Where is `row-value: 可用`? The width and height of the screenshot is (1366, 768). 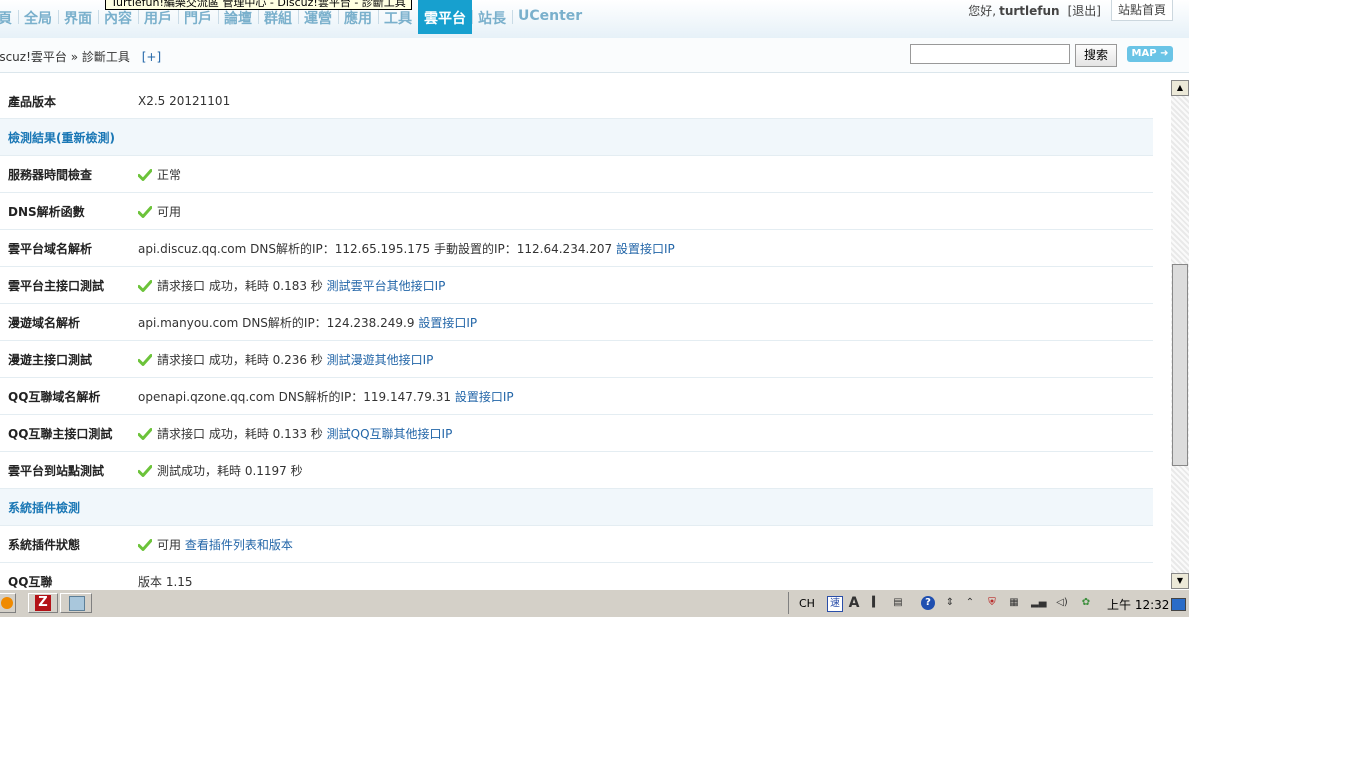 row-value: 可用 is located at coordinates (169, 544).